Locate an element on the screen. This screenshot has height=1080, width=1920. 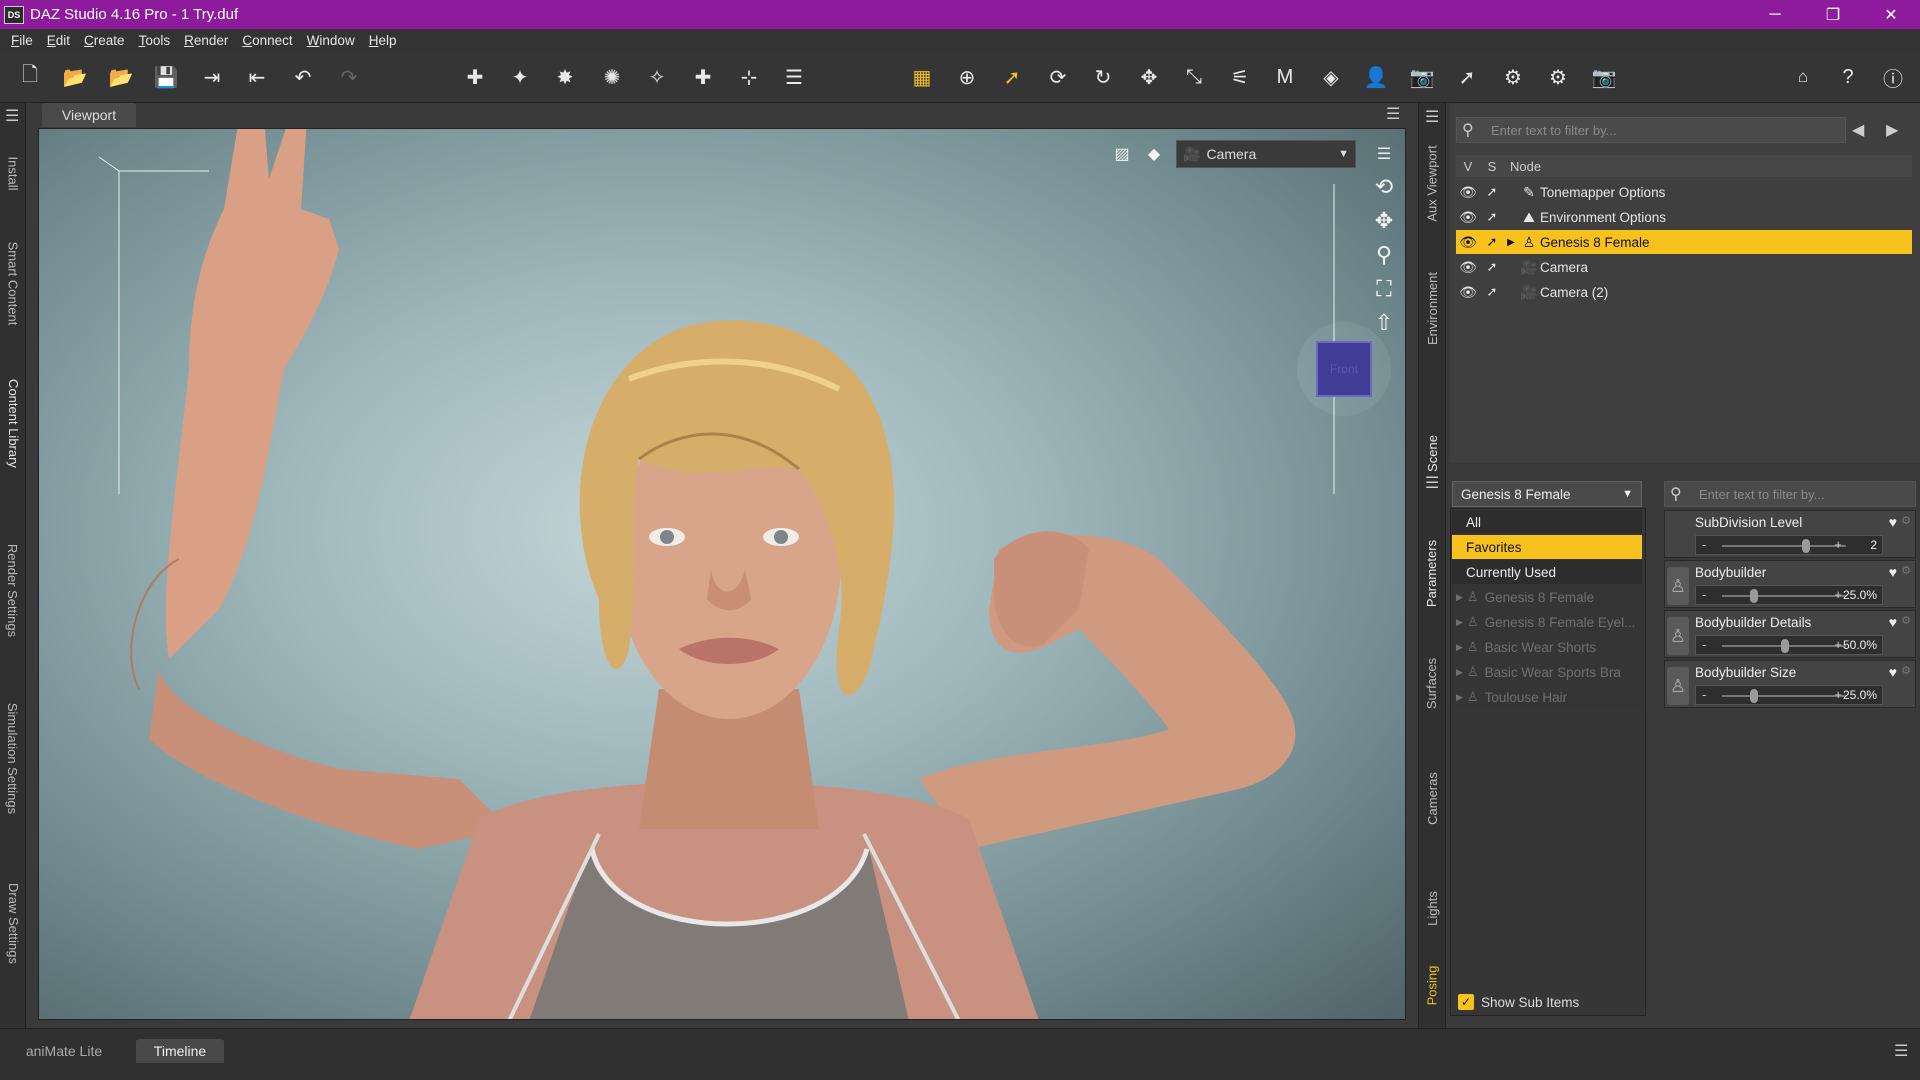
tab-render-settings: Render Settings is located at coordinates (13, 590).